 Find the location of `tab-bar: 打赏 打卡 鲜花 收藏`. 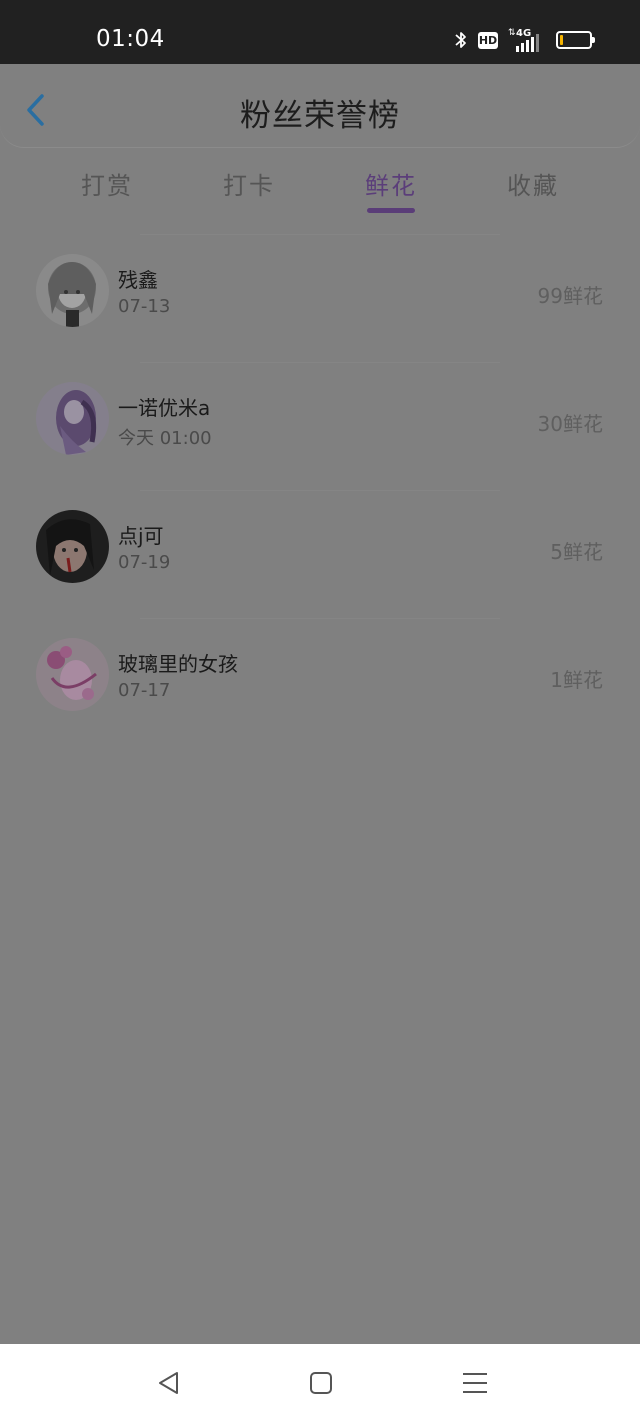

tab-bar: 打赏 打卡 鲜花 收藏 is located at coordinates (320, 190).